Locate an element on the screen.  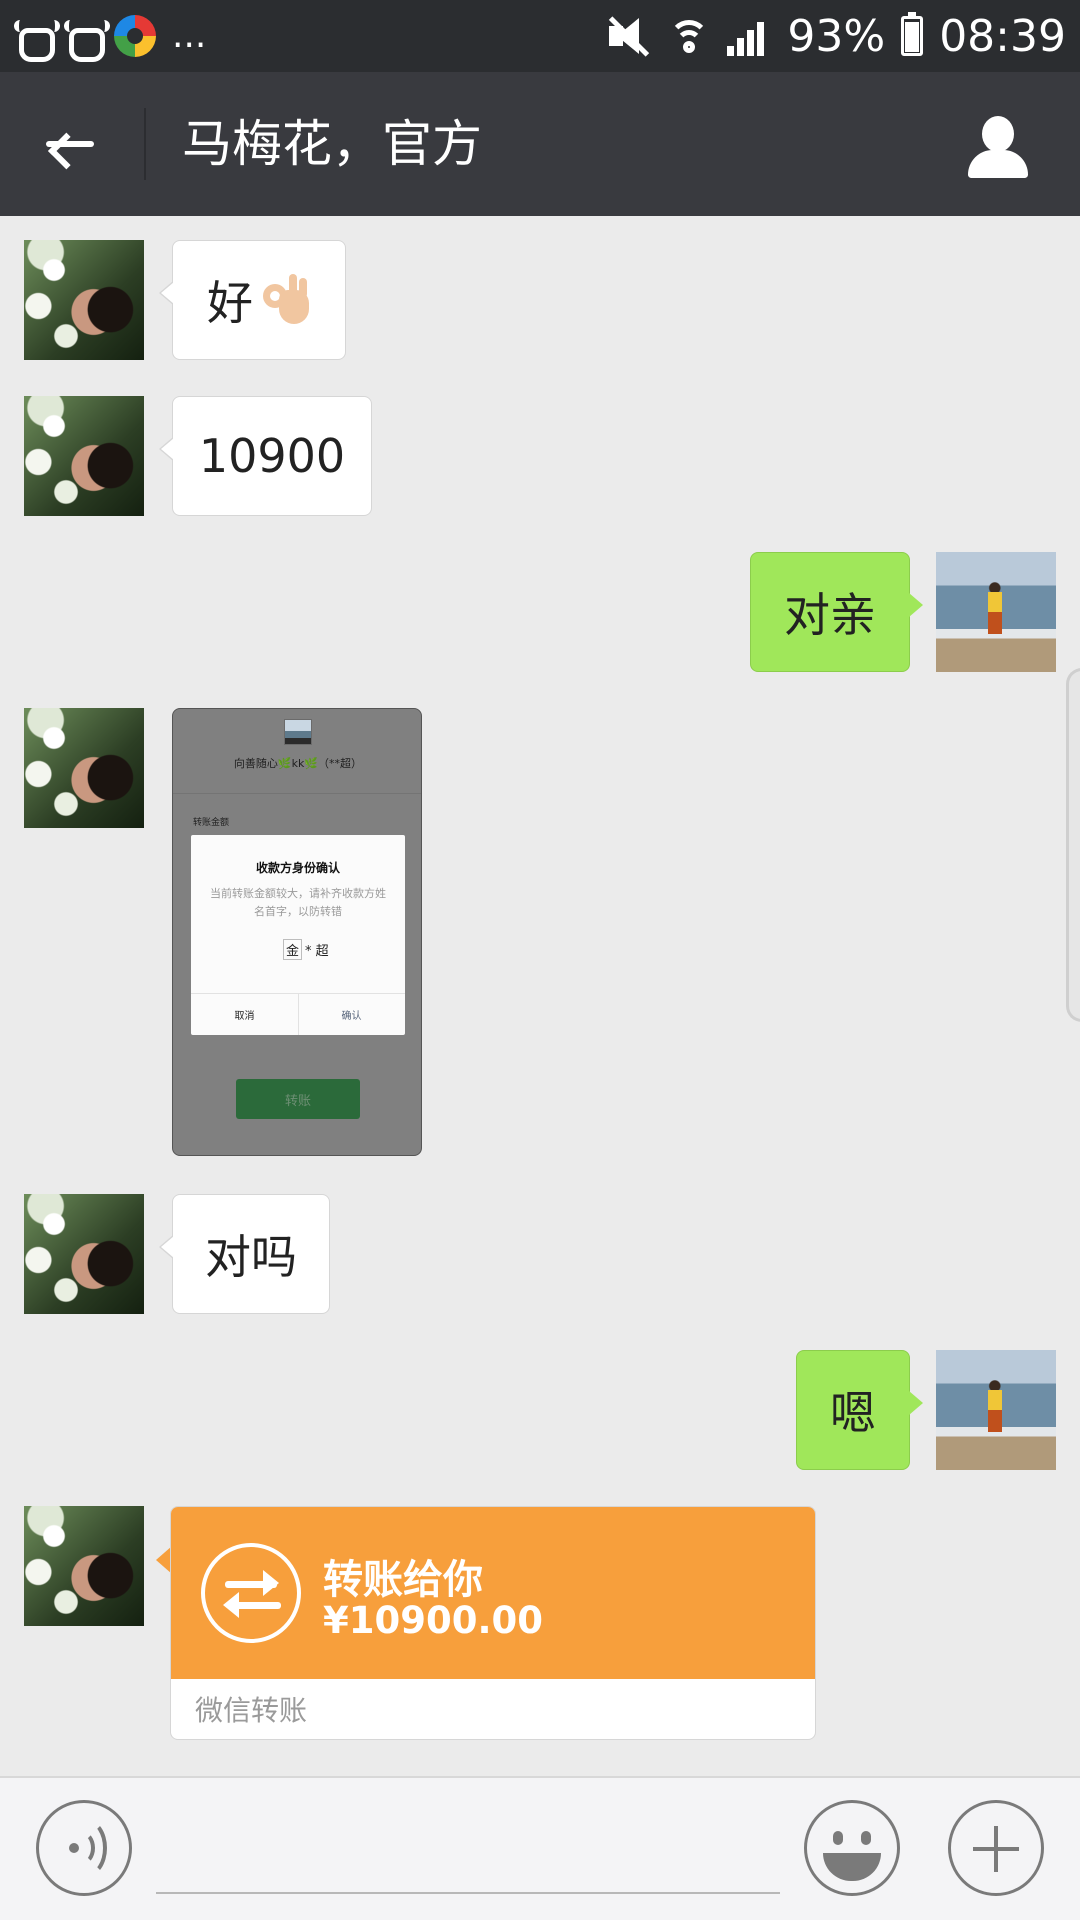
battery-icon is located at coordinates (912, 34).